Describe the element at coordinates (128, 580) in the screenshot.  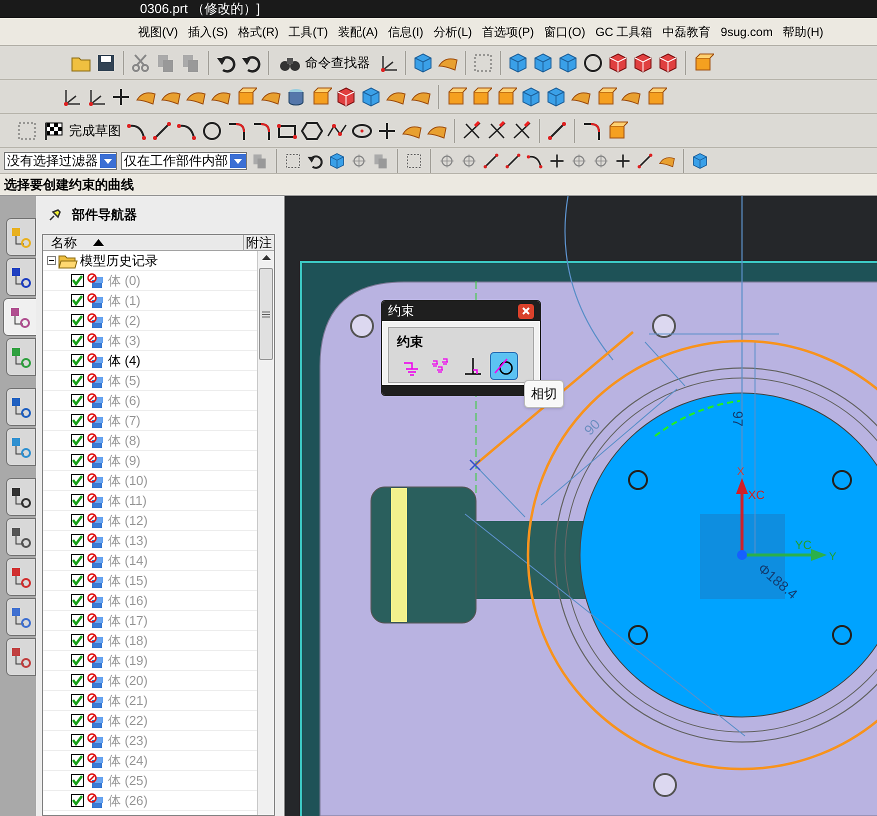
I see `tree-item-label: 体 (15)` at that location.